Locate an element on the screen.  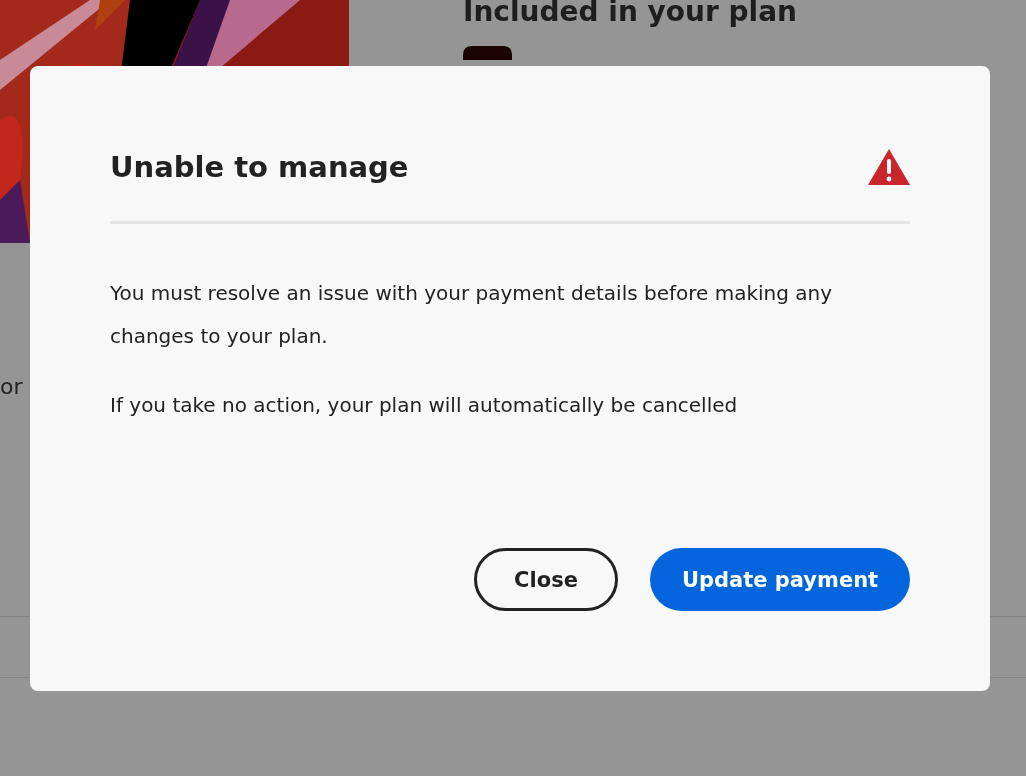
dialog-message: If you take no action, your plan will automatically be cancelled is located at coordinates (424, 405).